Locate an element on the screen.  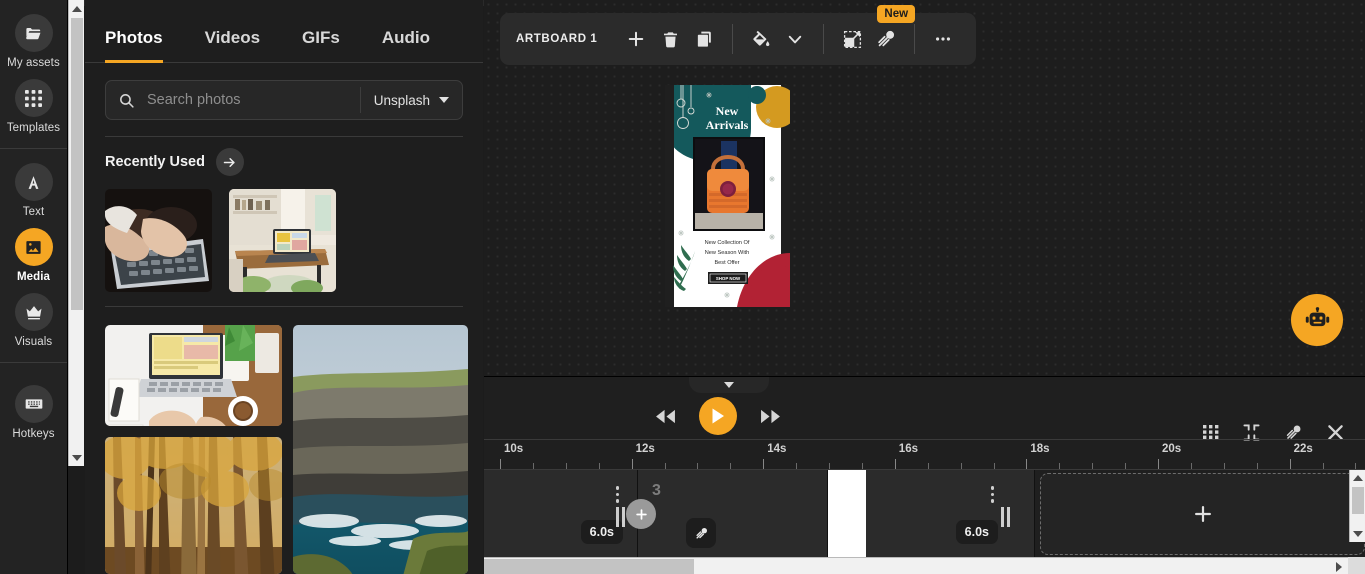
artboard-heading-line2: Arrivals is located at coordinates (727, 125).